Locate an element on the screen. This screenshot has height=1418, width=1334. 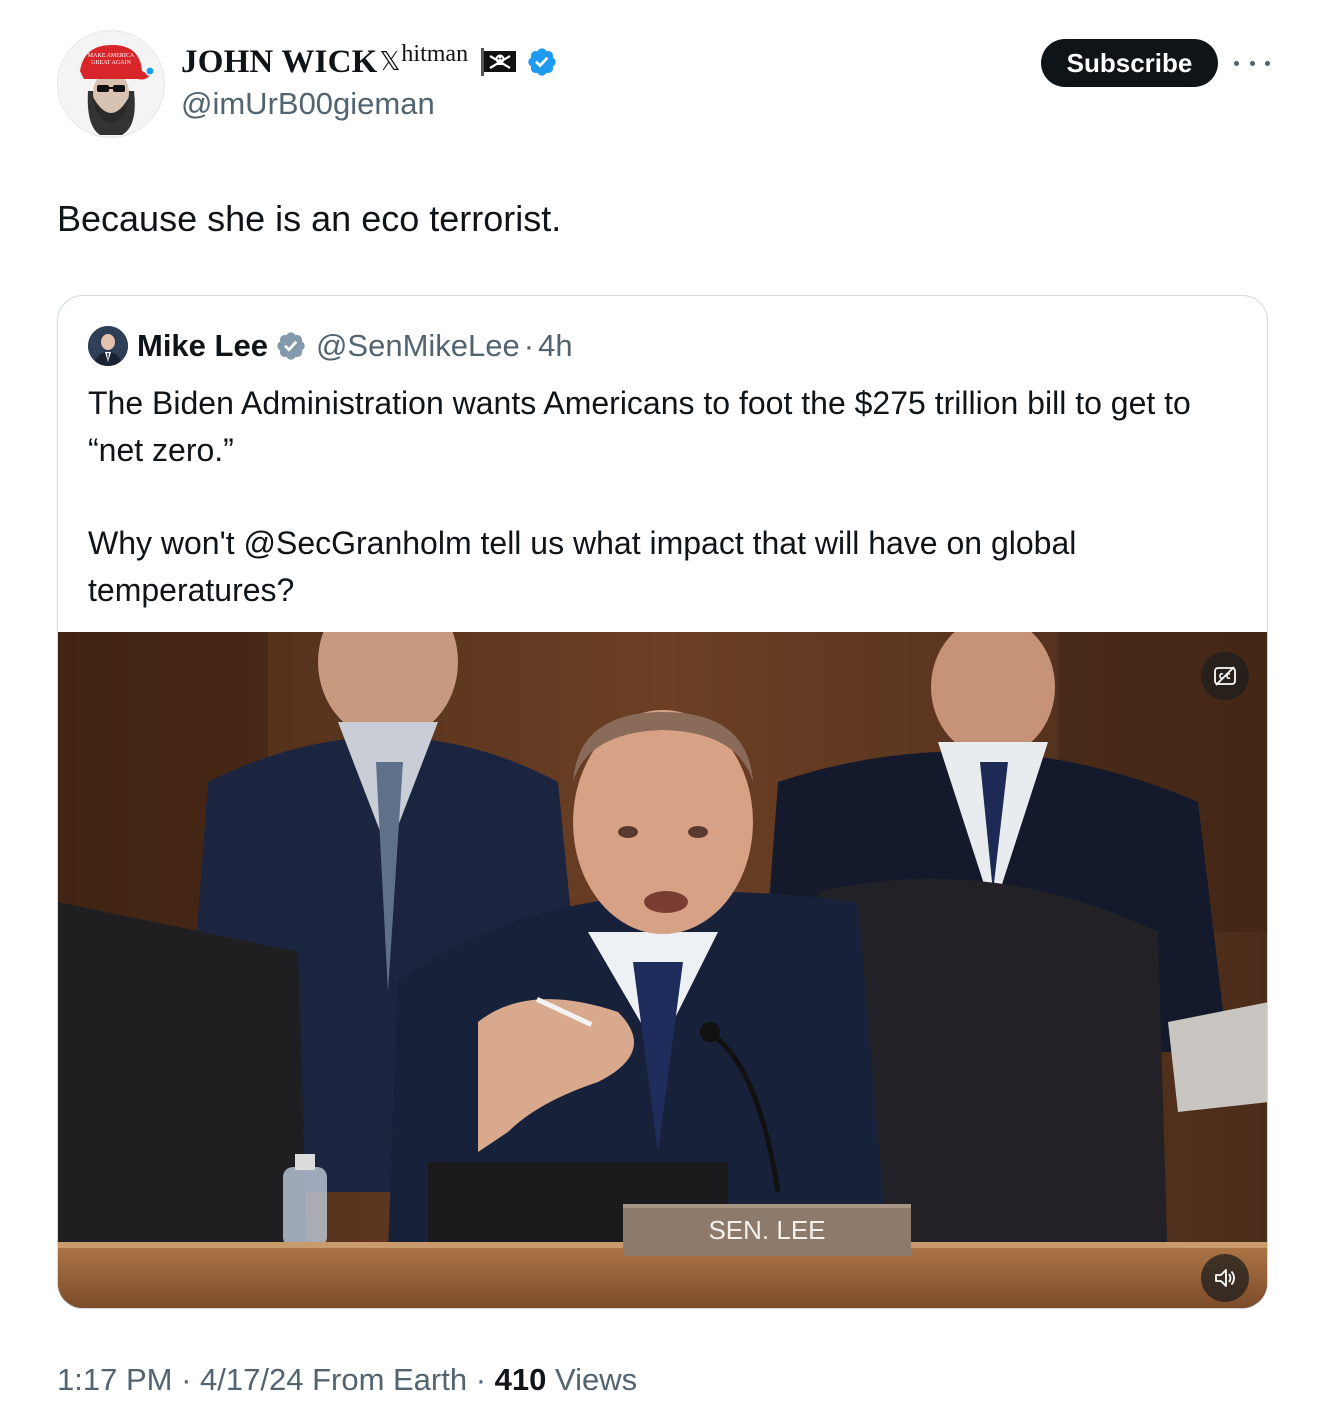
tweet-source: From Earth is located at coordinates (385, 1379).